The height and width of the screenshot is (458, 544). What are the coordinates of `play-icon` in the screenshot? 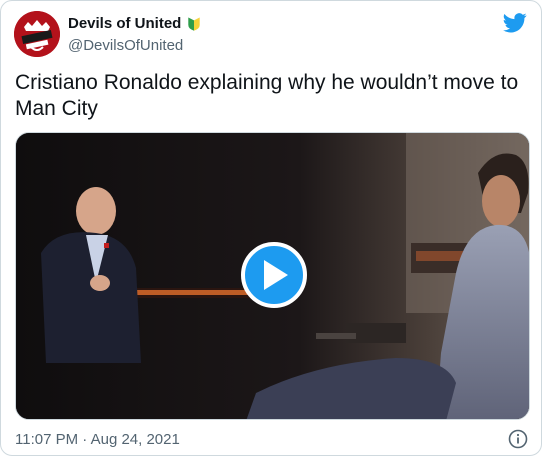 It's located at (276, 275).